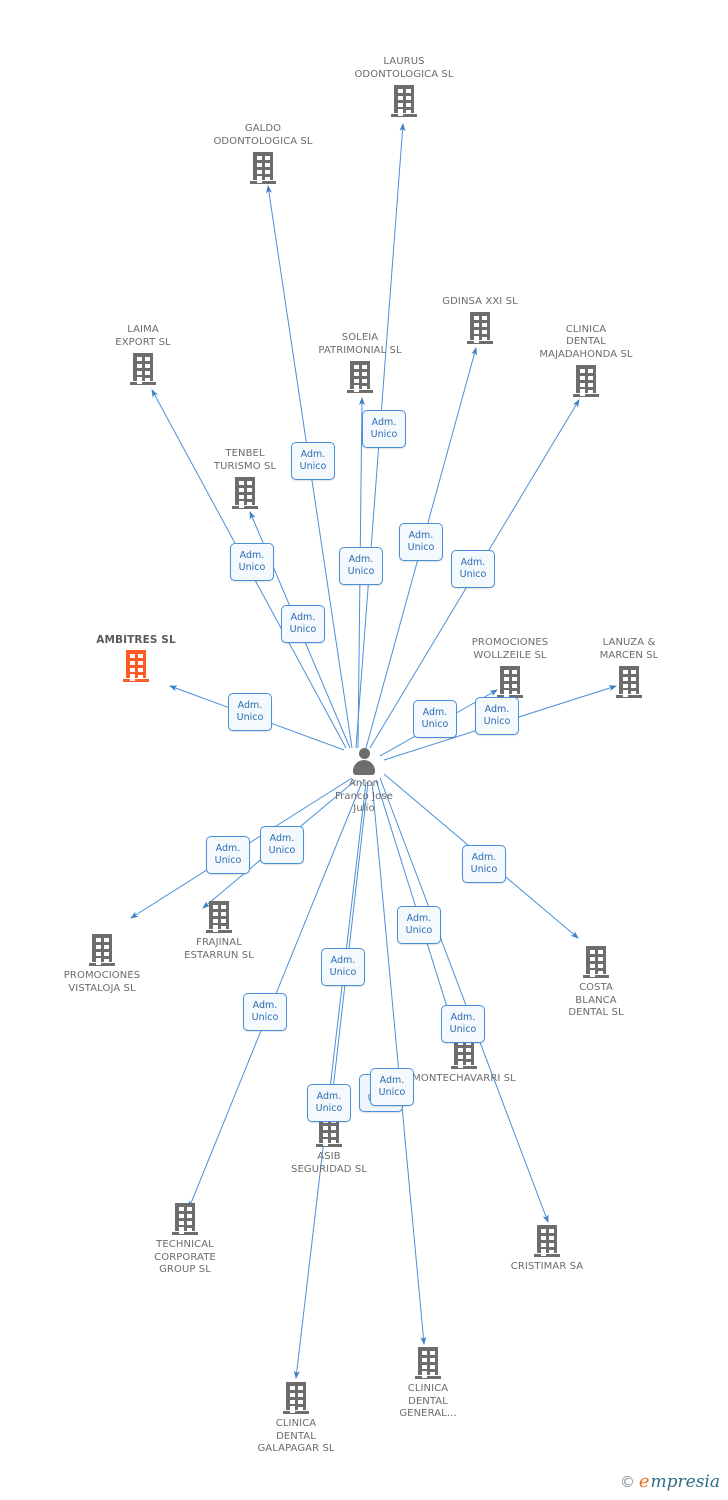 The image size is (728, 1500). I want to click on relation-chip-technical: Adm. Unico, so click(265, 1012).